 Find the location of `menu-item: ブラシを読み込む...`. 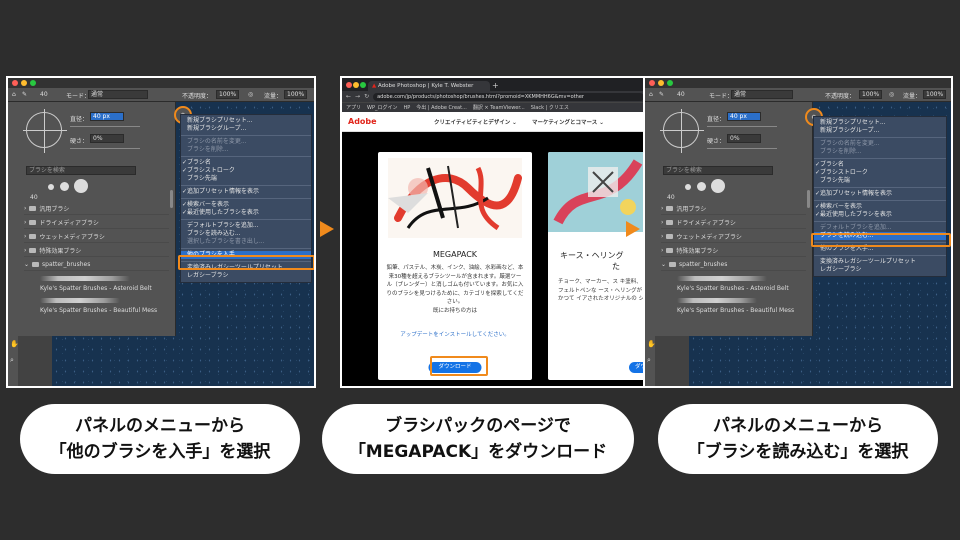

menu-item: ブラシを読み込む... is located at coordinates (246, 234).